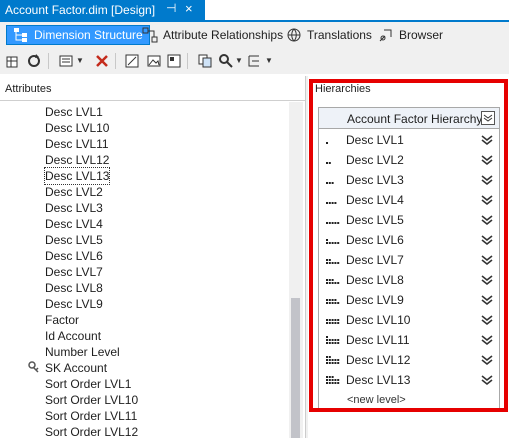 The width and height of the screenshot is (509, 438). Describe the element at coordinates (132, 61) in the screenshot. I see `edit-icon` at that location.